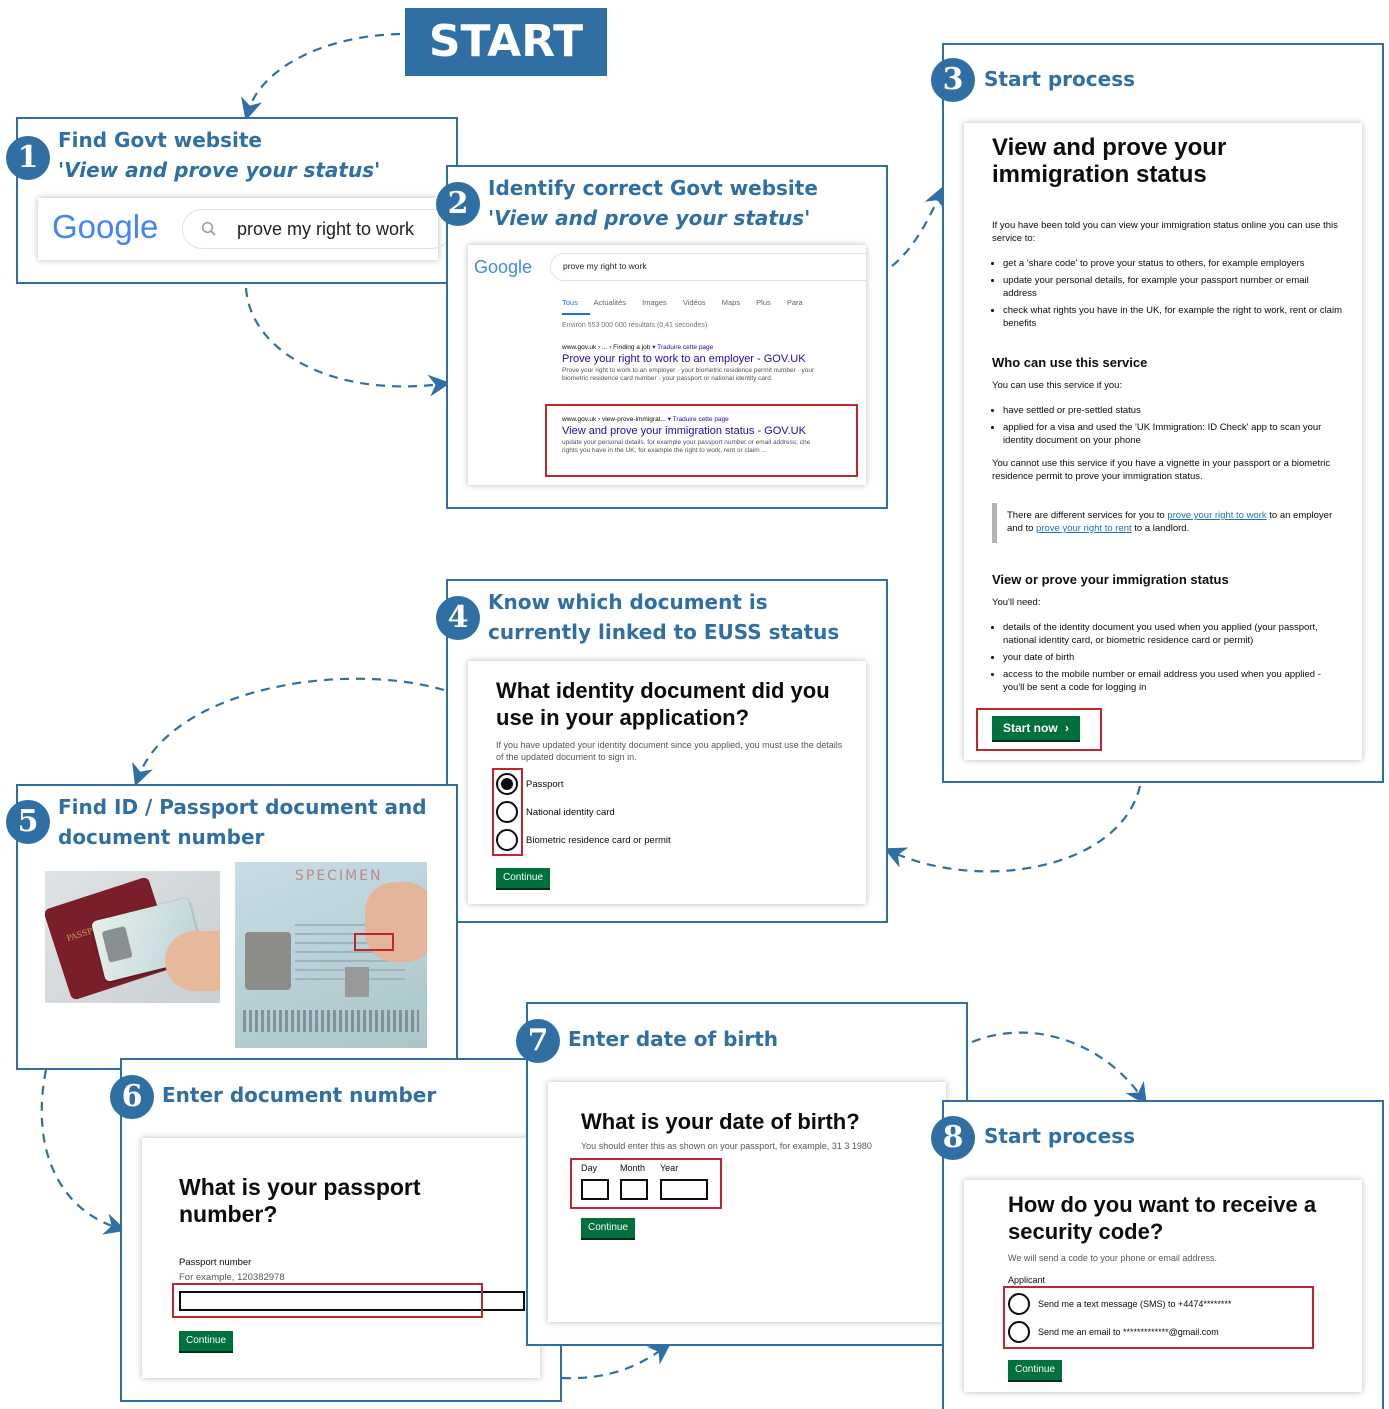 The image size is (1389, 1409). What do you see at coordinates (701, 440) in the screenshot?
I see `result-2-highlight` at bounding box center [701, 440].